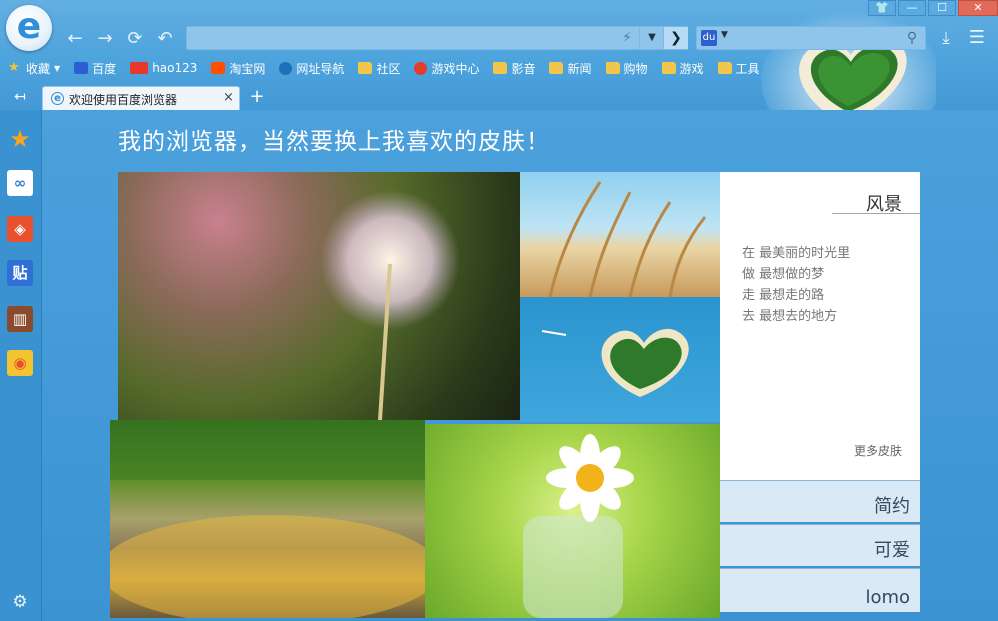 Image resolution: width=998 pixels, height=621 pixels. What do you see at coordinates (978, 8) in the screenshot?
I see `close-window-button: ✕` at bounding box center [978, 8].